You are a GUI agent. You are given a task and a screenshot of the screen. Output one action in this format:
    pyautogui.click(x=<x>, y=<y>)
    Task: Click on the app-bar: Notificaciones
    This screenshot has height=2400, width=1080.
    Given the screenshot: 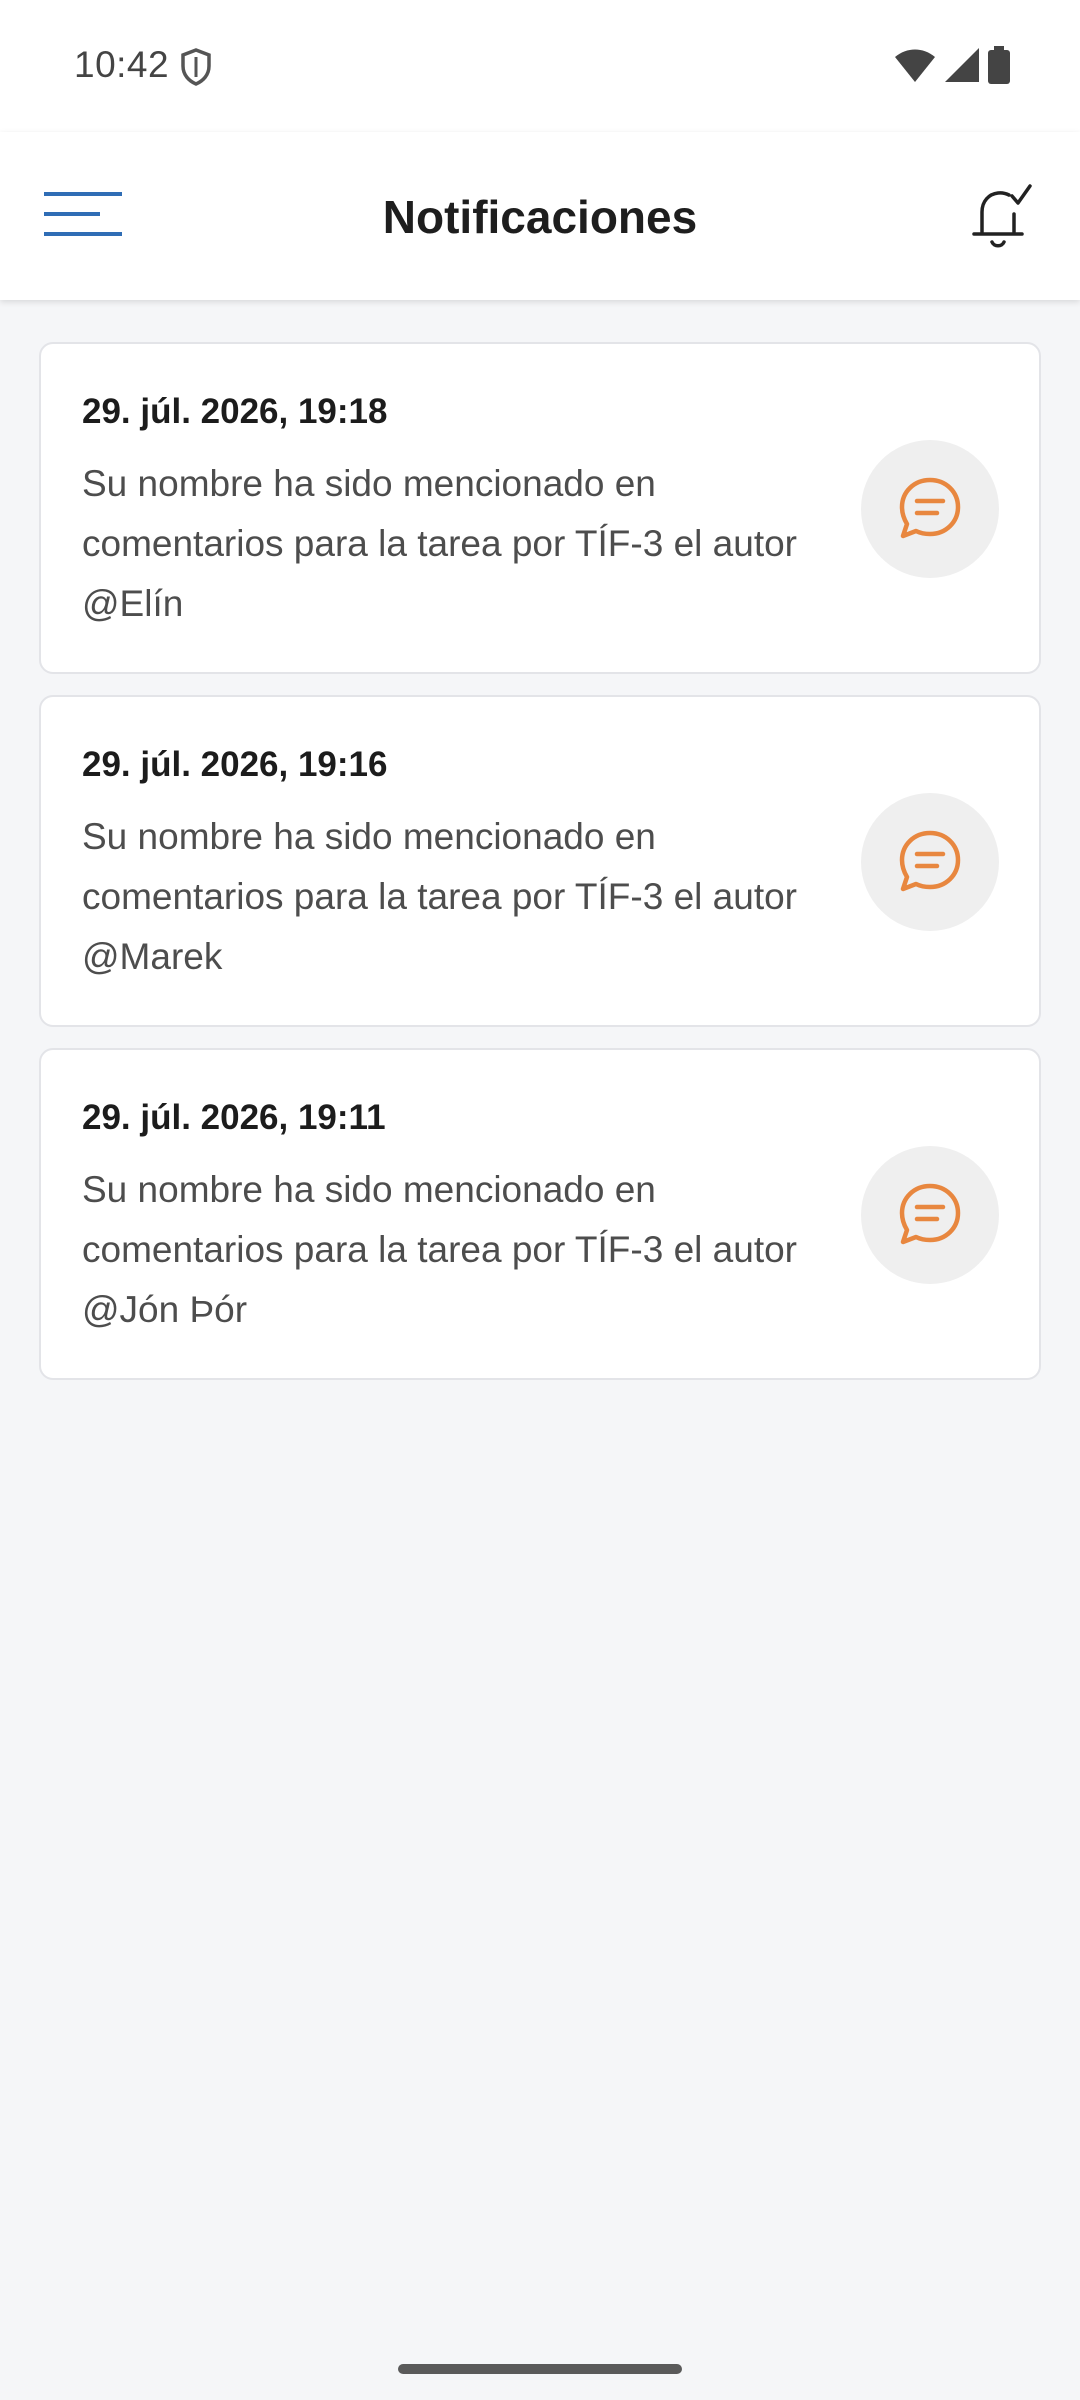 What is the action you would take?
    pyautogui.click(x=540, y=216)
    